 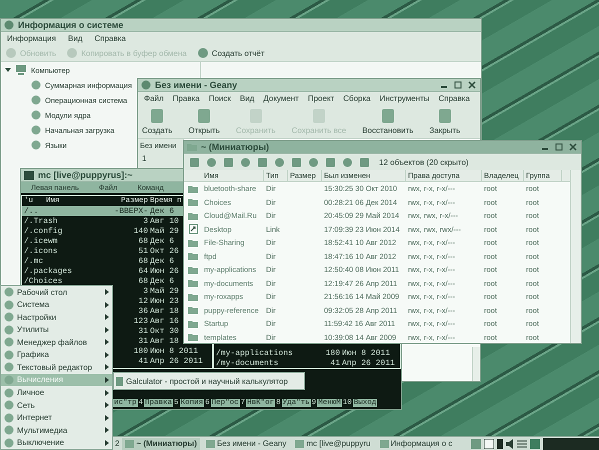 What do you see at coordinates (148, 331) in the screenshot?
I see `file-row: 31 Окт 30` at bounding box center [148, 331].